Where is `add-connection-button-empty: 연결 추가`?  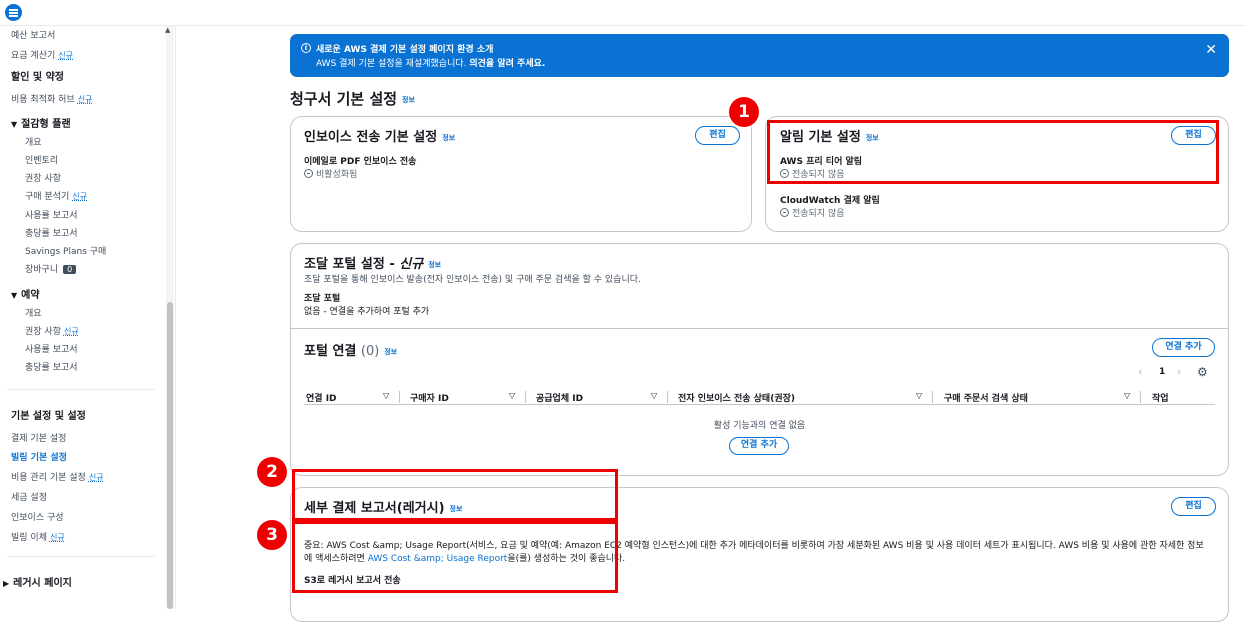 add-connection-button-empty: 연결 추가 is located at coordinates (759, 446).